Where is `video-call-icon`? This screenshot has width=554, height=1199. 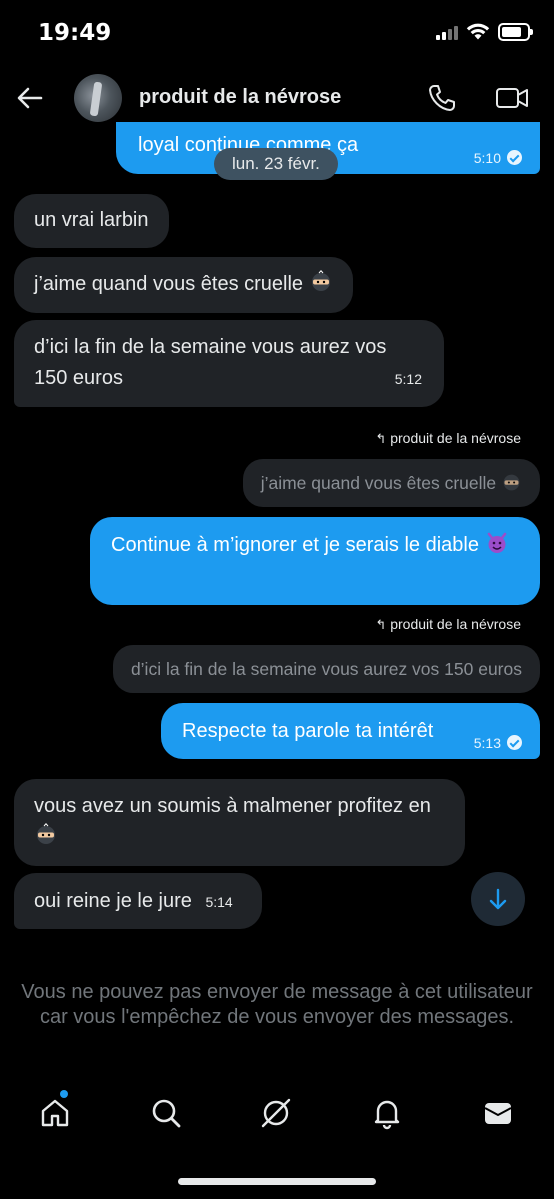 video-call-icon is located at coordinates (512, 98).